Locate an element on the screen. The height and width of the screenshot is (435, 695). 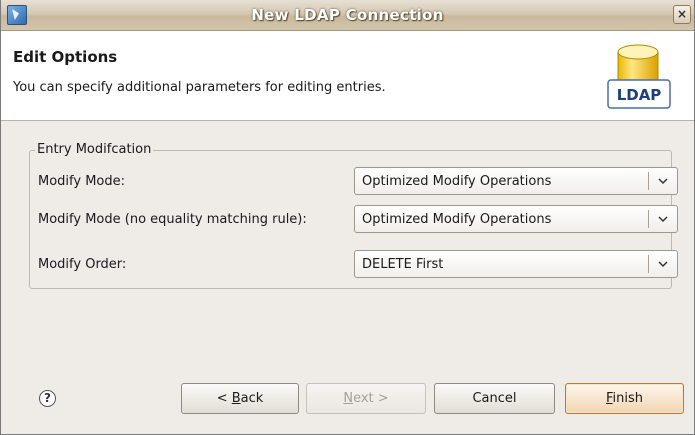
modify-mode-value: Optimized Modify Operations is located at coordinates (457, 181).